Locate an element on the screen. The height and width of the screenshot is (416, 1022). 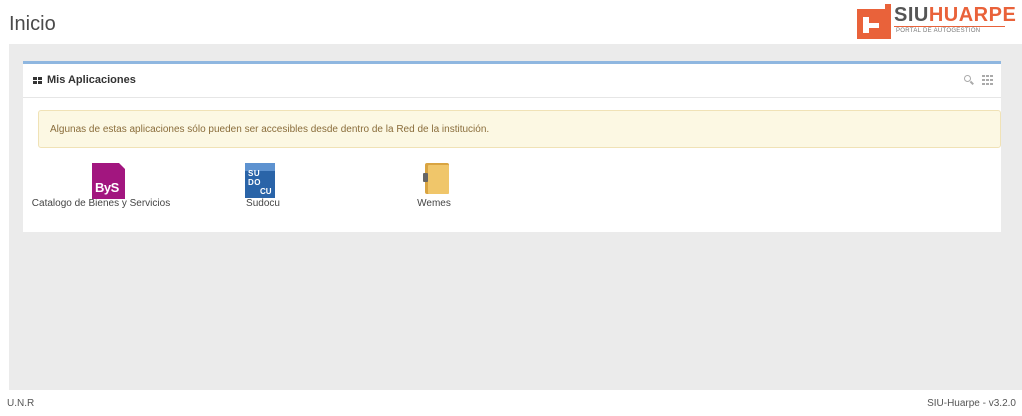
app-label: Sudocu is located at coordinates (263, 203).